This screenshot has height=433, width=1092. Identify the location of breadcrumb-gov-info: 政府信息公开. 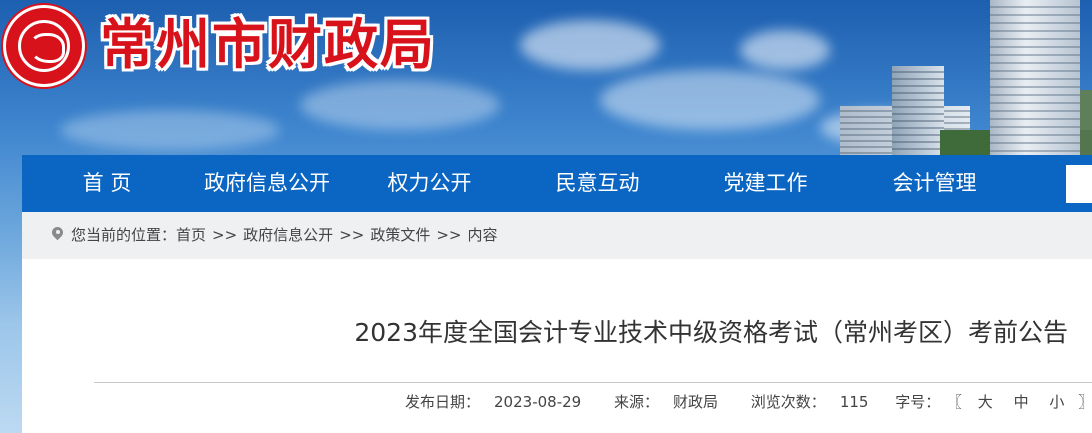
(288, 235).